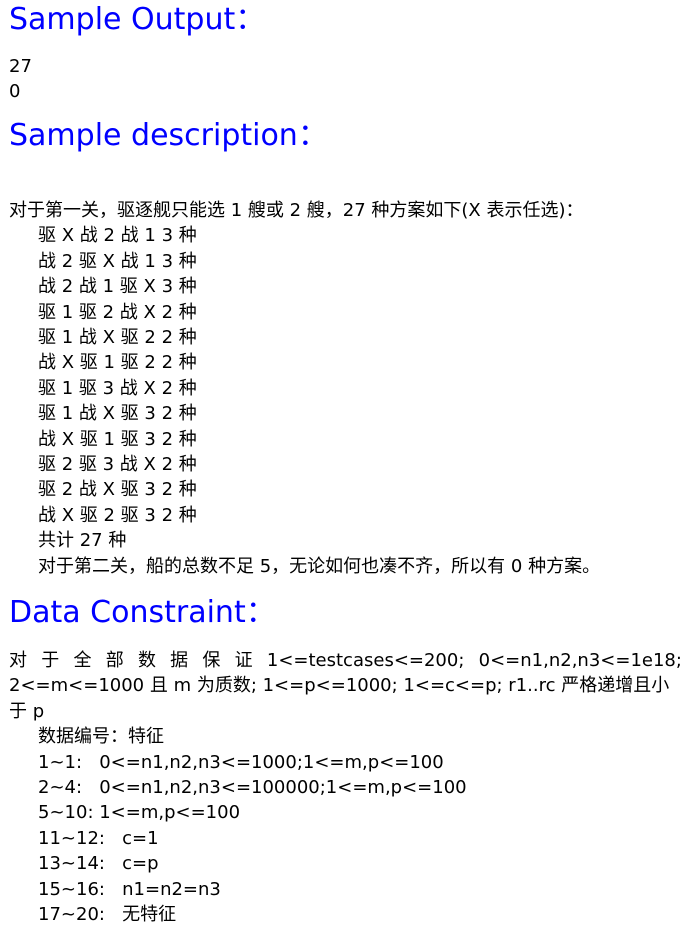 Image resolution: width=682 pixels, height=932 pixels. Describe the element at coordinates (27, 711) in the screenshot. I see `constraint-paragraph-line: 于 p` at that location.